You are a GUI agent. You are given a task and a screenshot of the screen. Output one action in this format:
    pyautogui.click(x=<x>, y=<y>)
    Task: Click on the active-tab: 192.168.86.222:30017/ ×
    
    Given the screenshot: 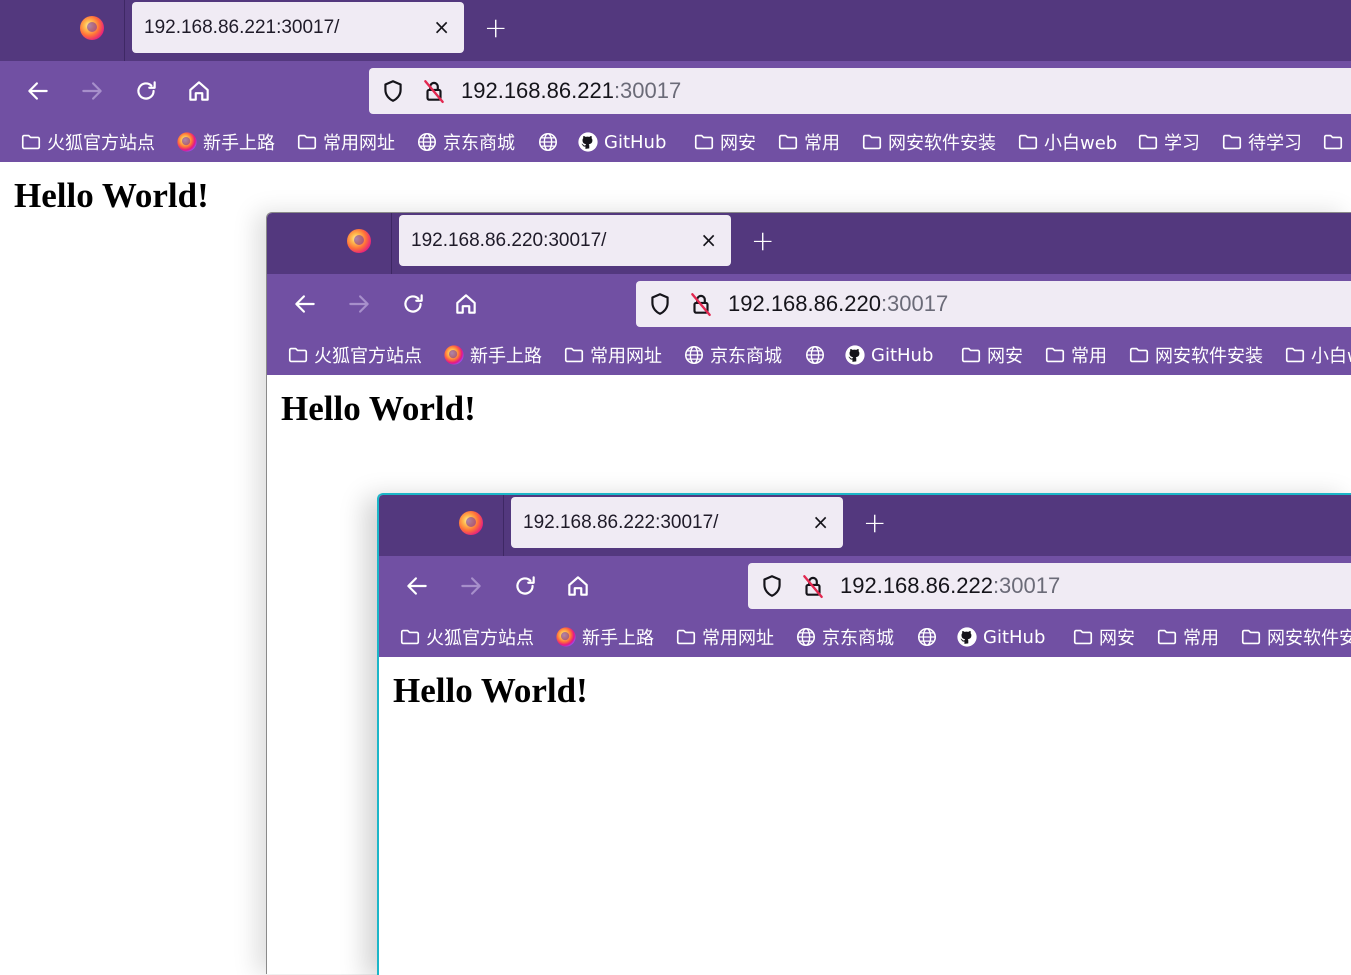 What is the action you would take?
    pyautogui.click(x=677, y=522)
    